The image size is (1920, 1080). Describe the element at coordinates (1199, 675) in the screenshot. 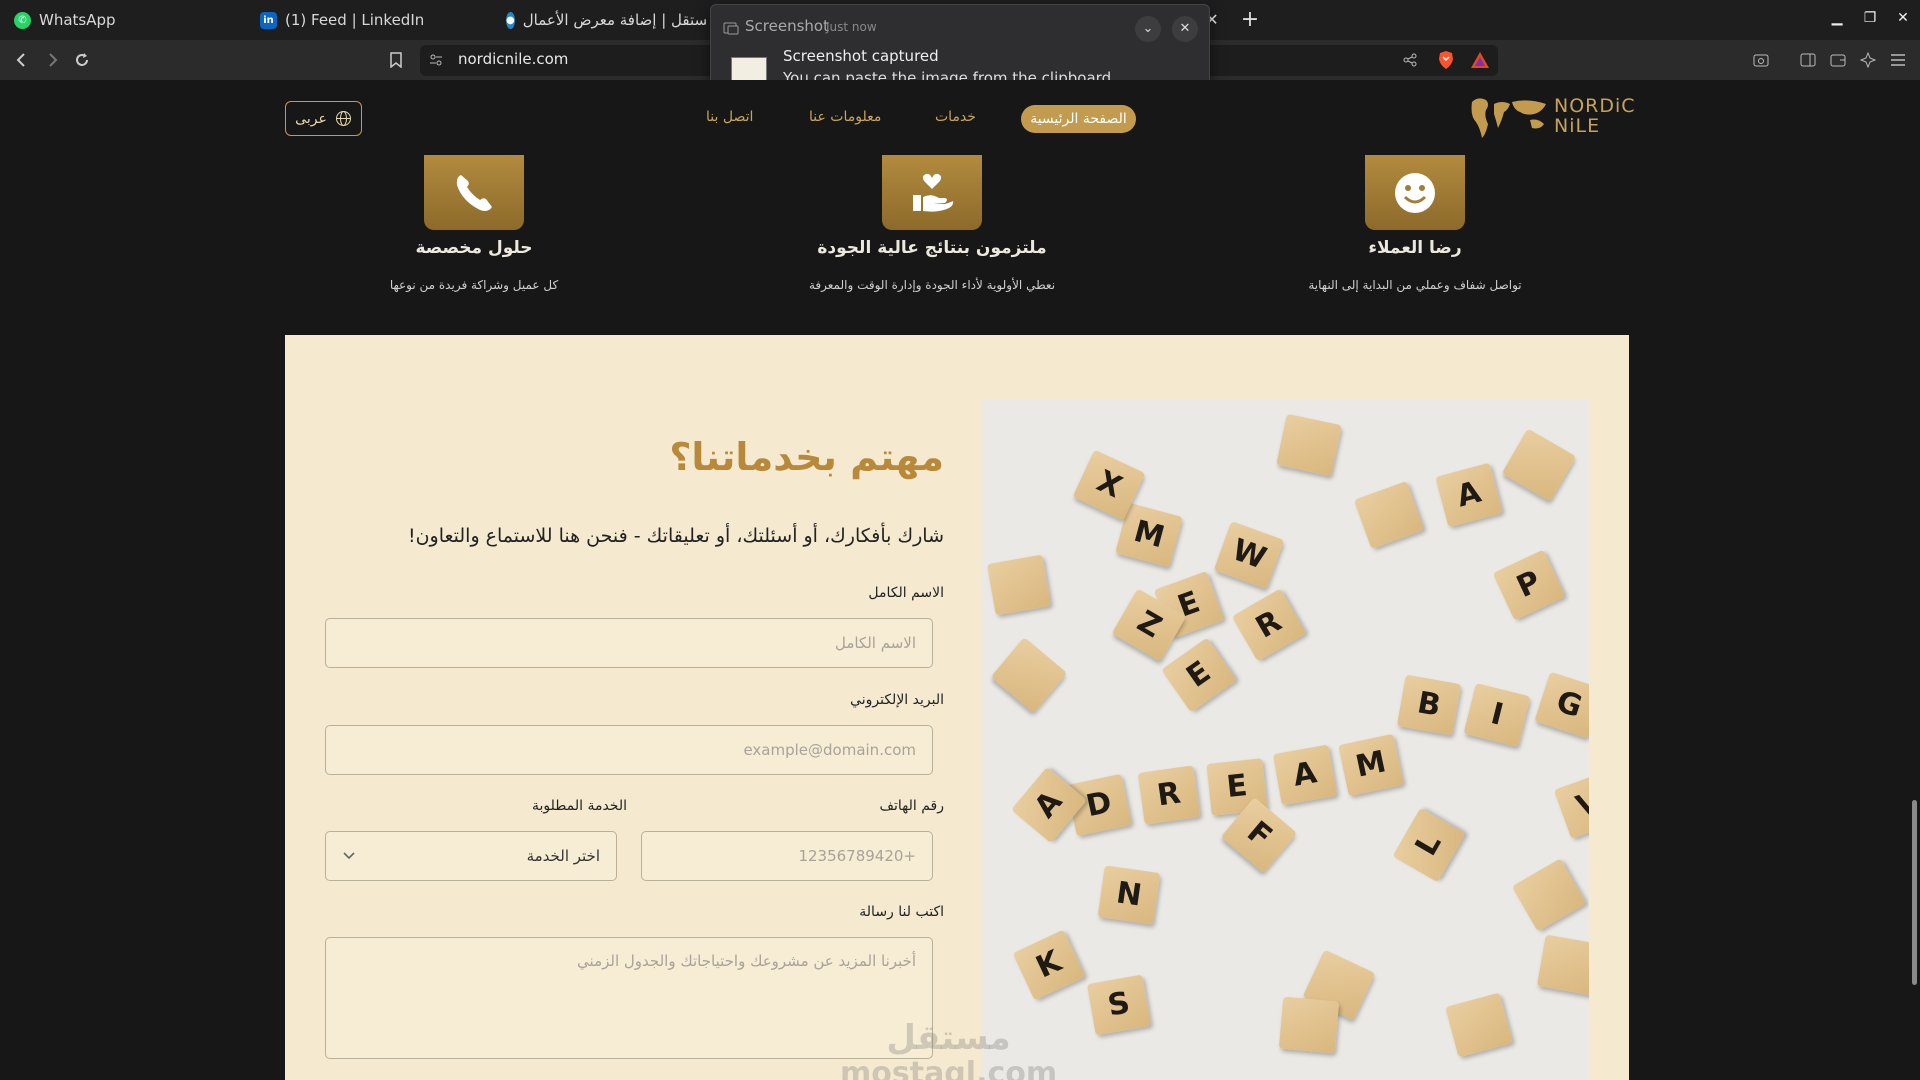

I see `scrabble-tile: E` at that location.